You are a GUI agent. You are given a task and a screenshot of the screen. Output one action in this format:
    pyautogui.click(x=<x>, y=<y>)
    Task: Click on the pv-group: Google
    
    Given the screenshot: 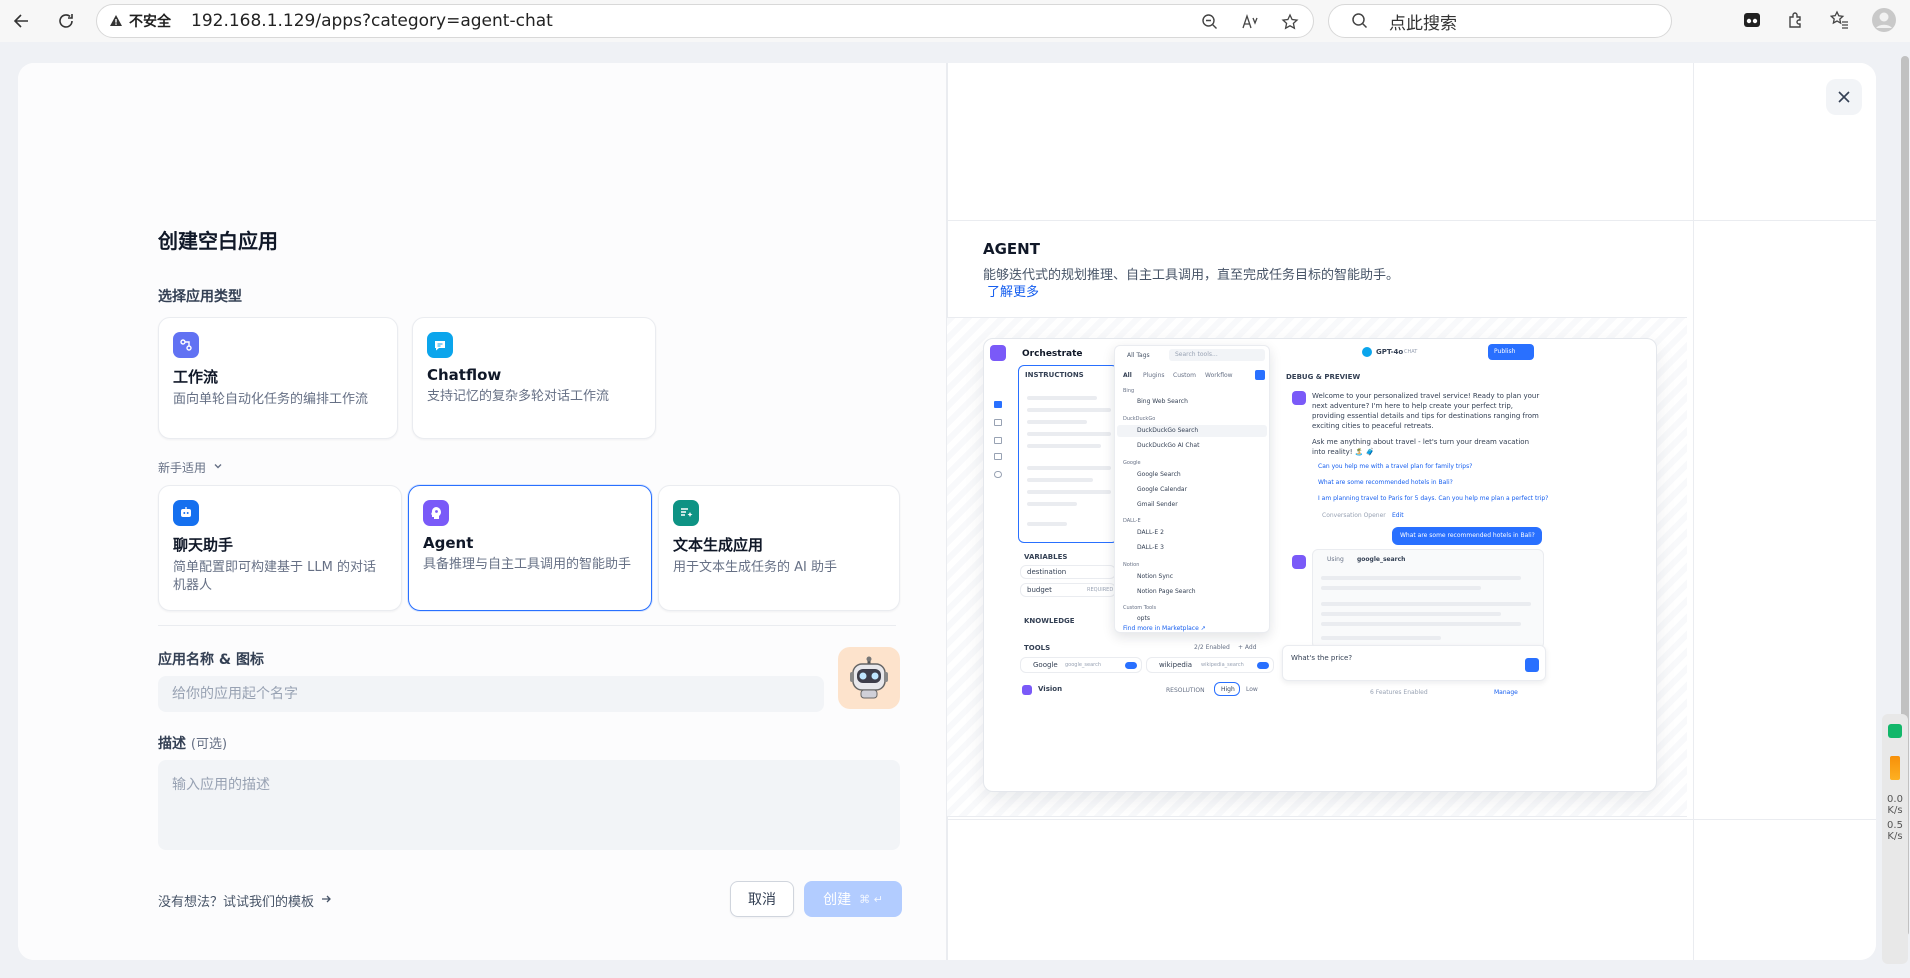 What is the action you would take?
    pyautogui.click(x=1132, y=463)
    